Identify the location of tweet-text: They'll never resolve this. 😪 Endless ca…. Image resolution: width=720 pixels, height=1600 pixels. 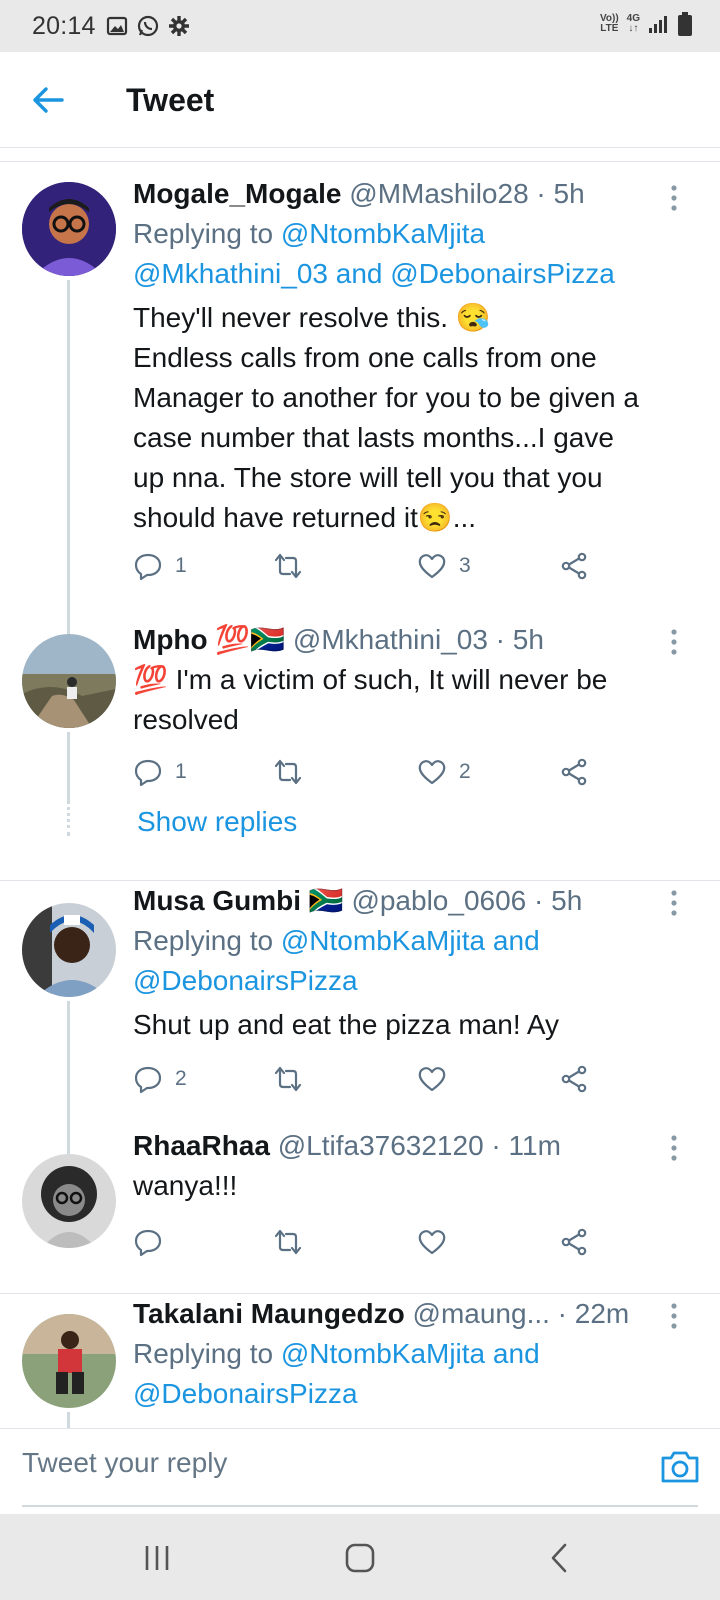
(386, 417).